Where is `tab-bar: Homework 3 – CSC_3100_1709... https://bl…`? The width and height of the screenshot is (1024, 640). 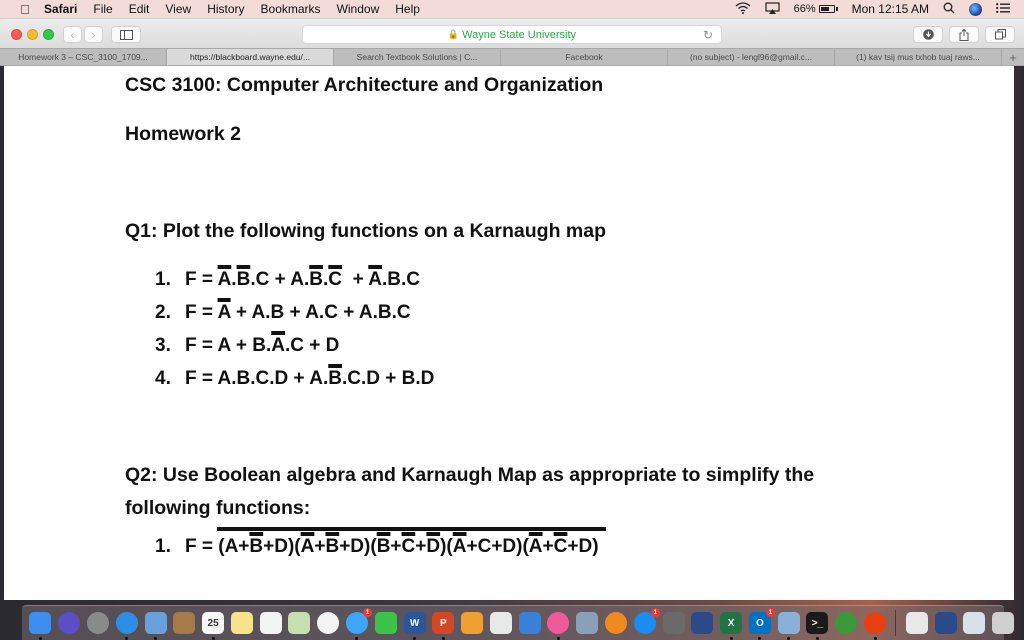
tab-bar: Homework 3 – CSC_3100_1709... https://bl… is located at coordinates (512, 57).